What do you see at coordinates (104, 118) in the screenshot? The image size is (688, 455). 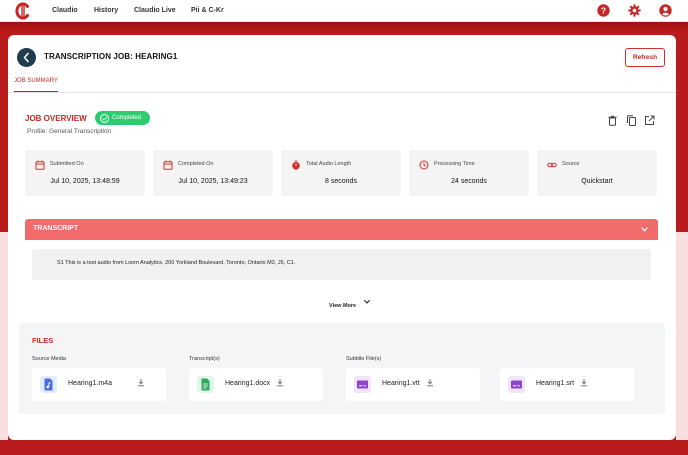 I see `check-circle-icon` at bounding box center [104, 118].